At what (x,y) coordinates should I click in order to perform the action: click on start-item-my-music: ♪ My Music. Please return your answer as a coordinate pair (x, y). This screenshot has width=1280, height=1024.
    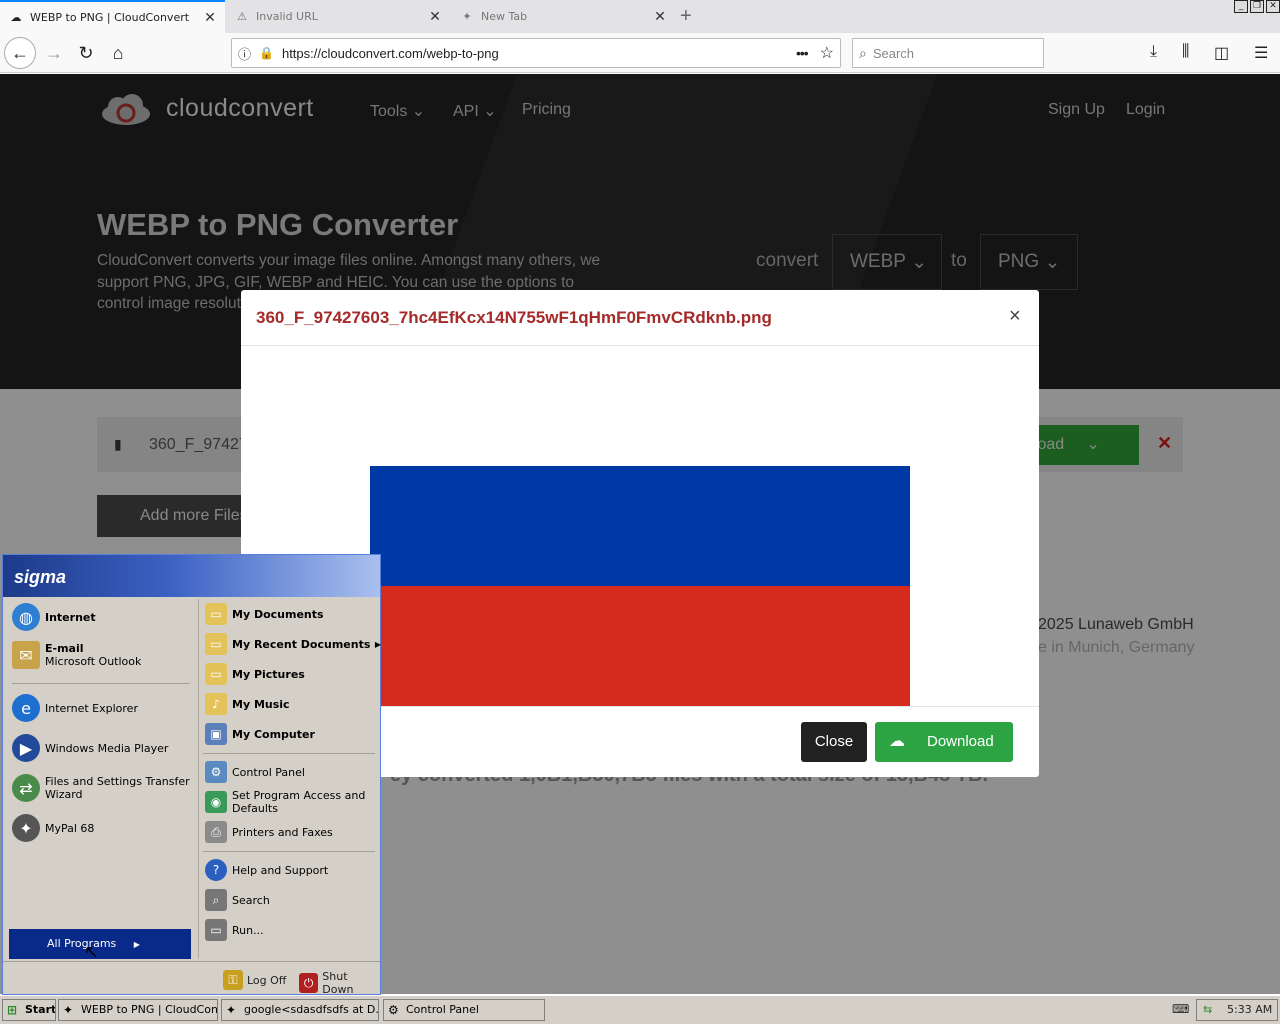
    Looking at the image, I should click on (247, 704).